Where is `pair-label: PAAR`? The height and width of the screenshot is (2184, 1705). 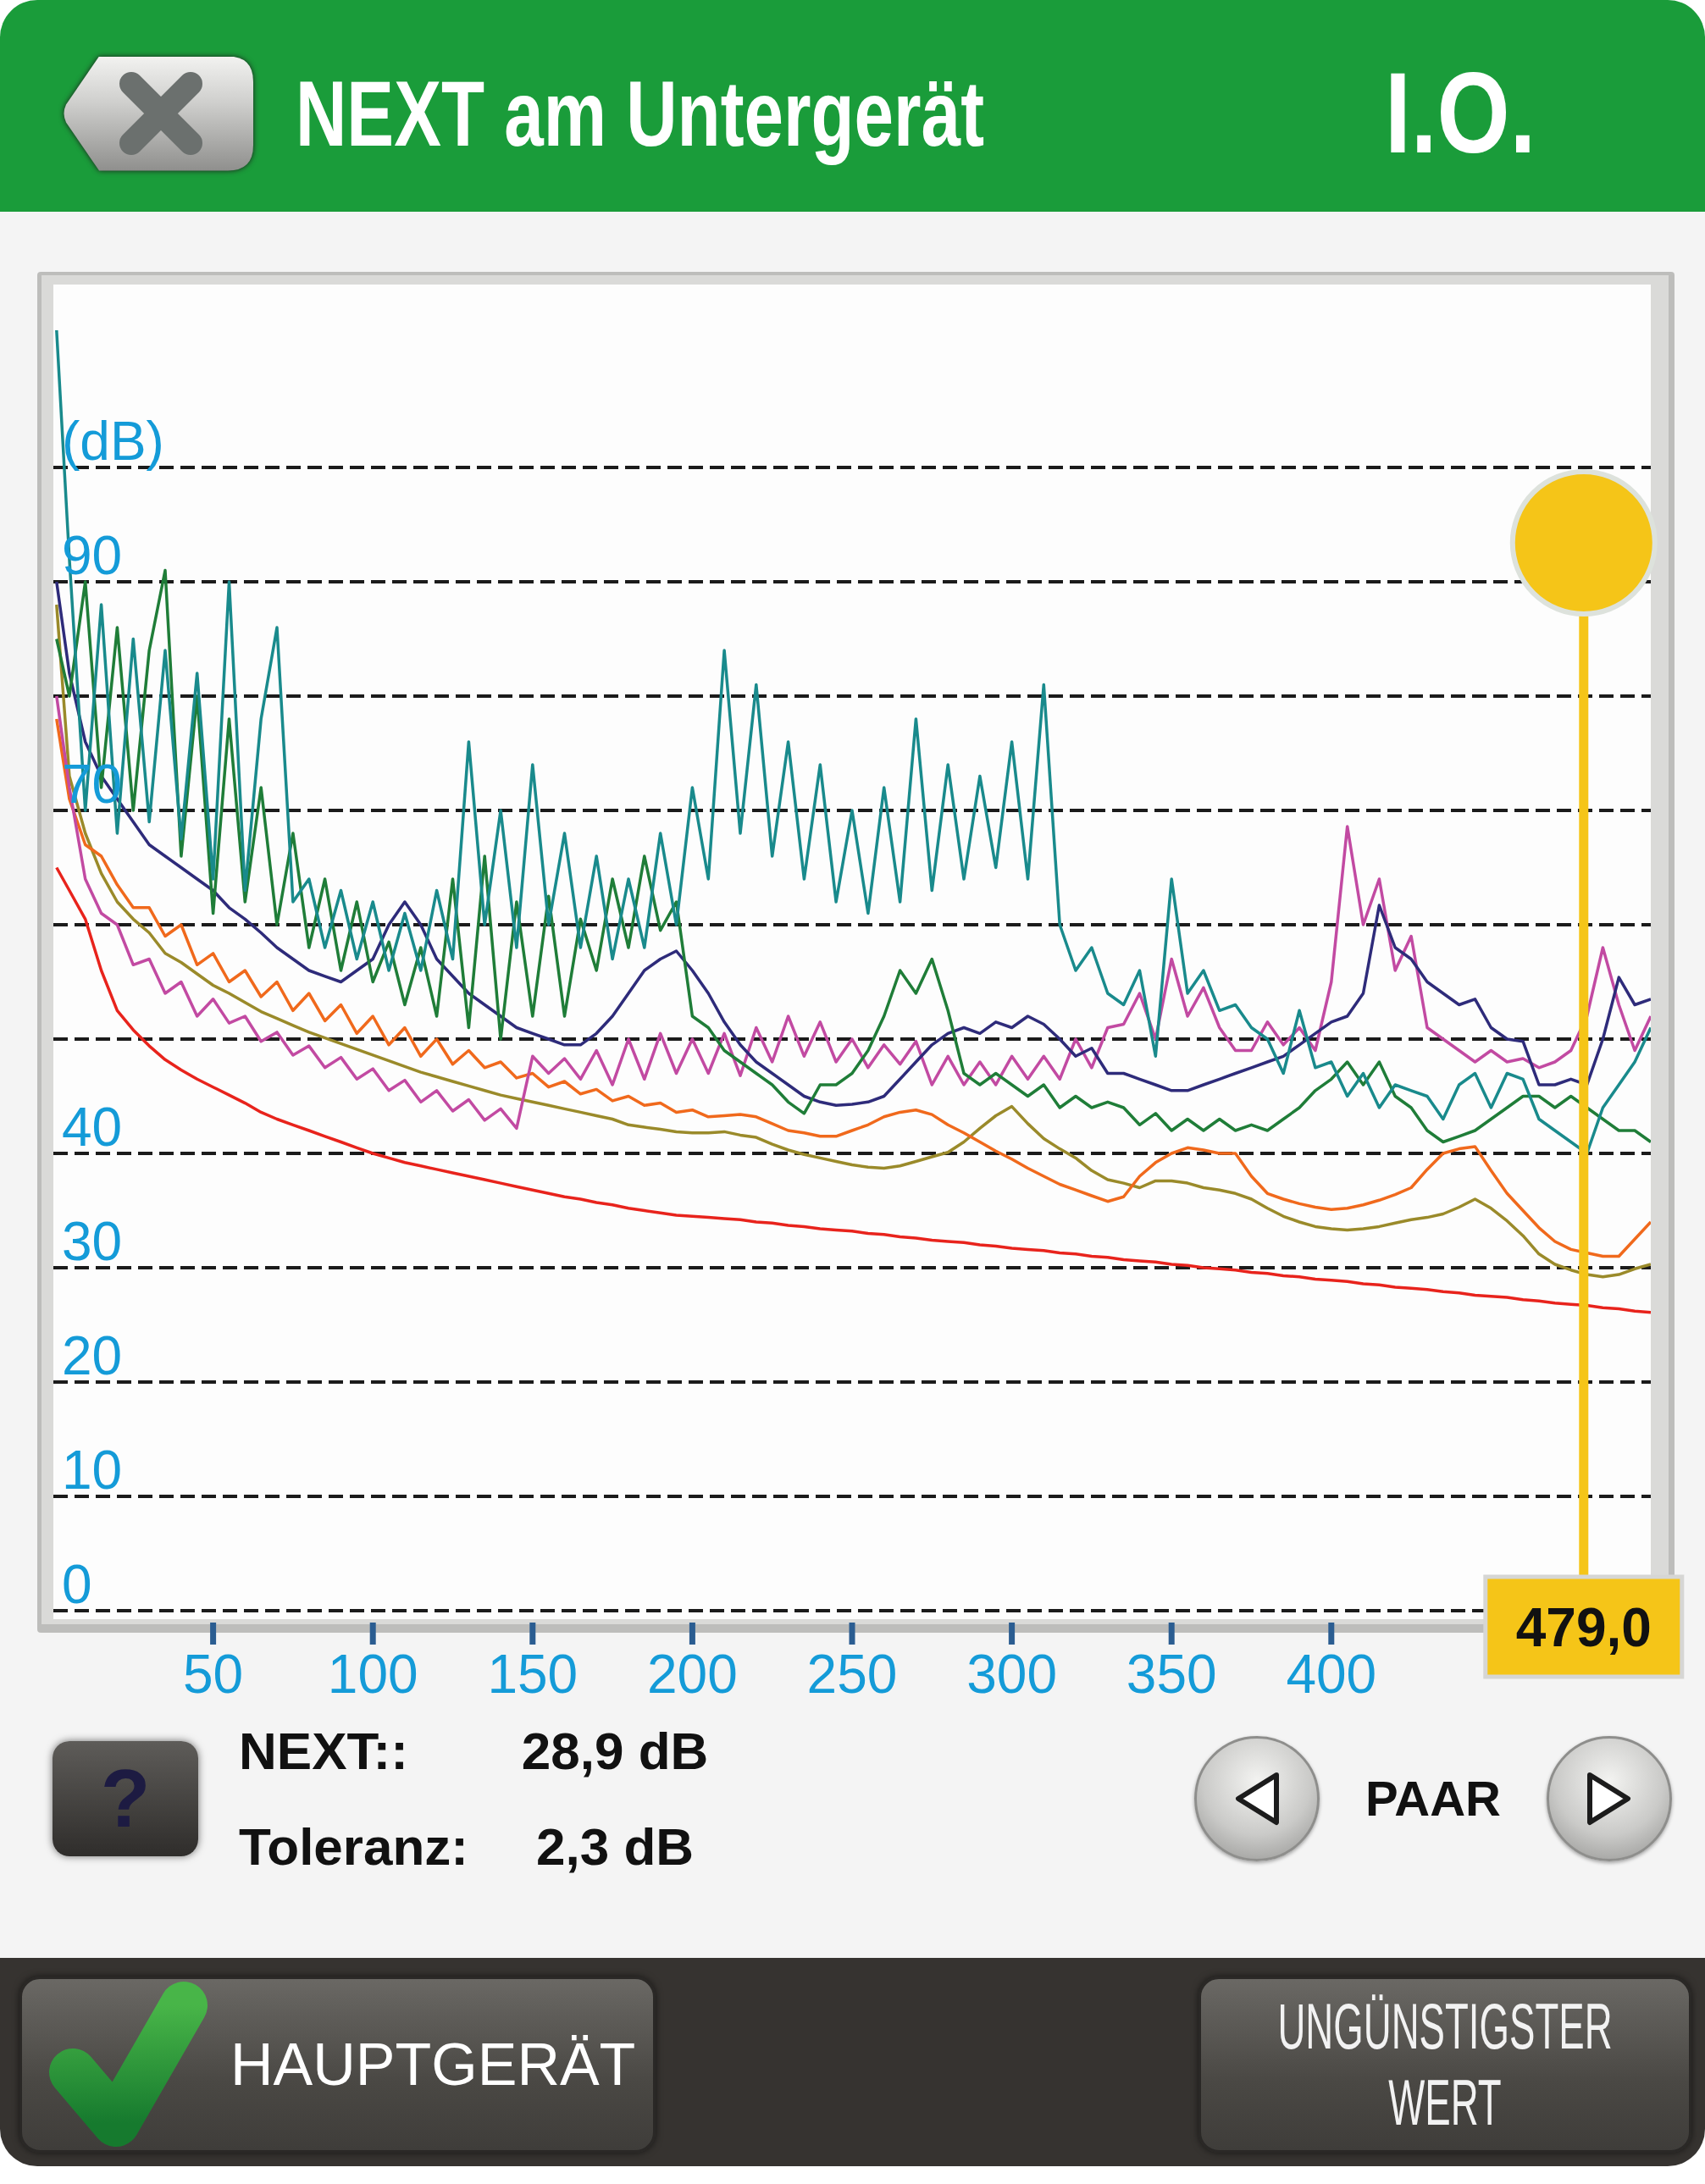
pair-label: PAAR is located at coordinates (1433, 1798).